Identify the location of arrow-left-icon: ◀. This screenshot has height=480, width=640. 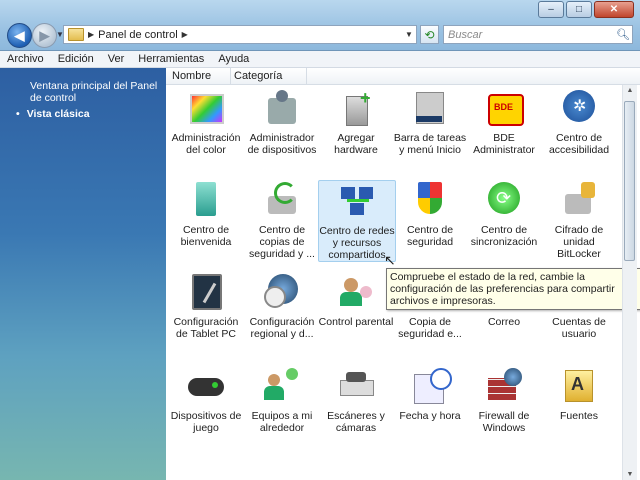
(19, 35).